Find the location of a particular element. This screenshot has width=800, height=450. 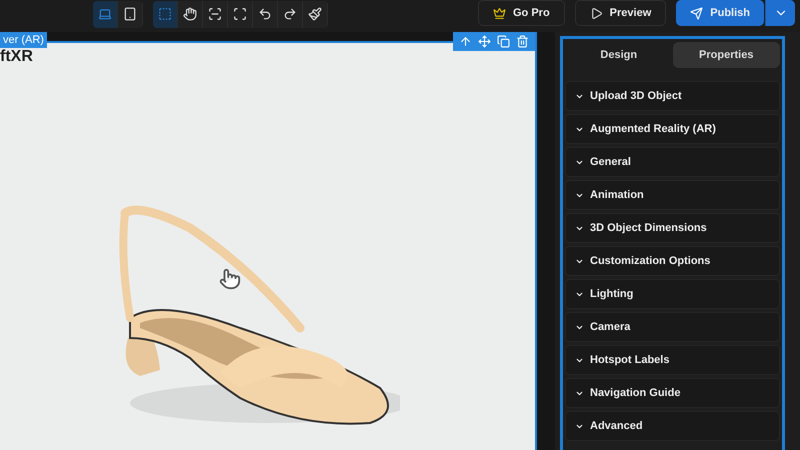

fullscreen-icon is located at coordinates (240, 14).